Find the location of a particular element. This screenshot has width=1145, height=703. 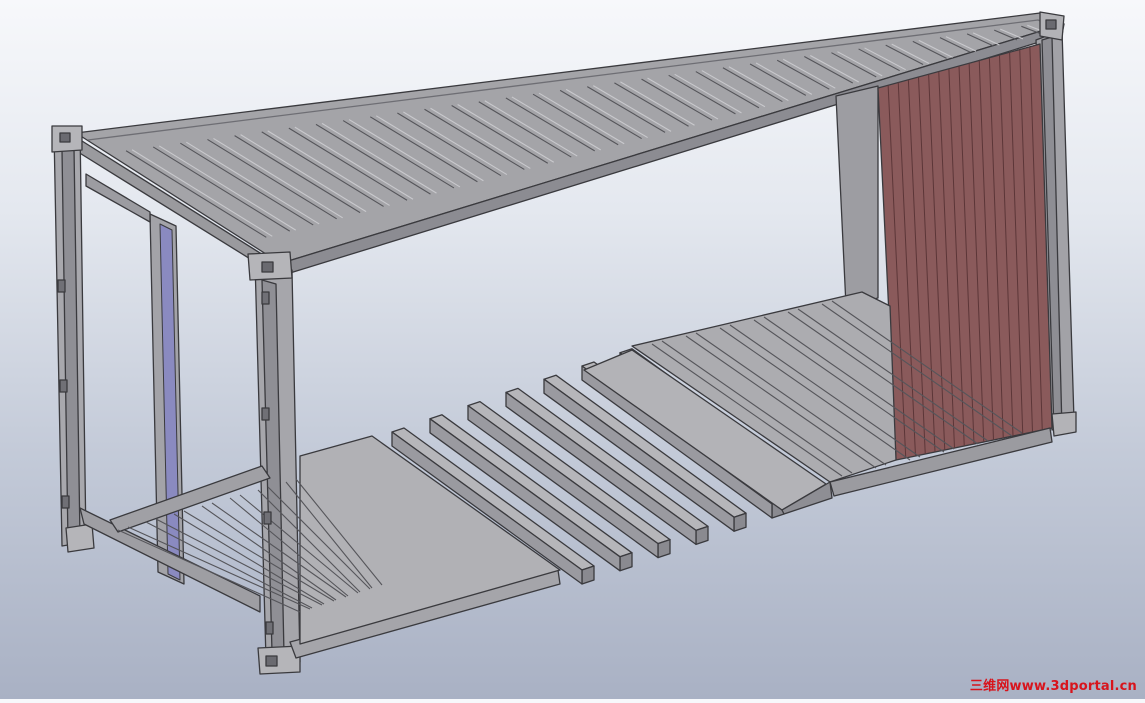

door-panel is located at coordinates (965, 252).